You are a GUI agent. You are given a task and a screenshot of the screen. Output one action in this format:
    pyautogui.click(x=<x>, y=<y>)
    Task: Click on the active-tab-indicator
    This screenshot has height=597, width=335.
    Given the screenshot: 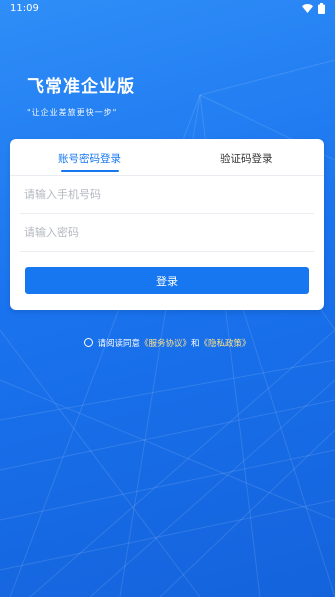 What is the action you would take?
    pyautogui.click(x=90, y=171)
    